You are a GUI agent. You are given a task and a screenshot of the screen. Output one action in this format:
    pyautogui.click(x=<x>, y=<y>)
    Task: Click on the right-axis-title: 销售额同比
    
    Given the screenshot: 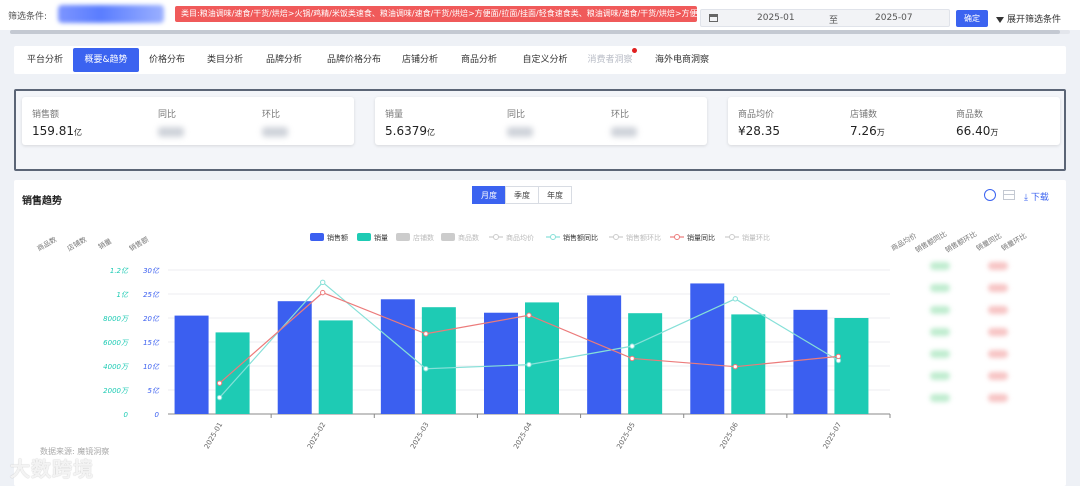 What is the action you would take?
    pyautogui.click(x=930, y=241)
    